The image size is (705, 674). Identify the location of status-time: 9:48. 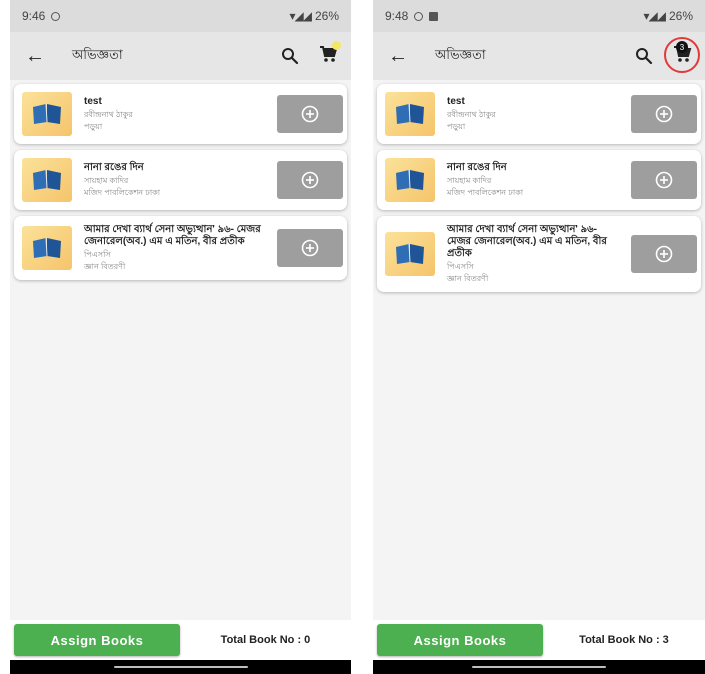
(397, 16).